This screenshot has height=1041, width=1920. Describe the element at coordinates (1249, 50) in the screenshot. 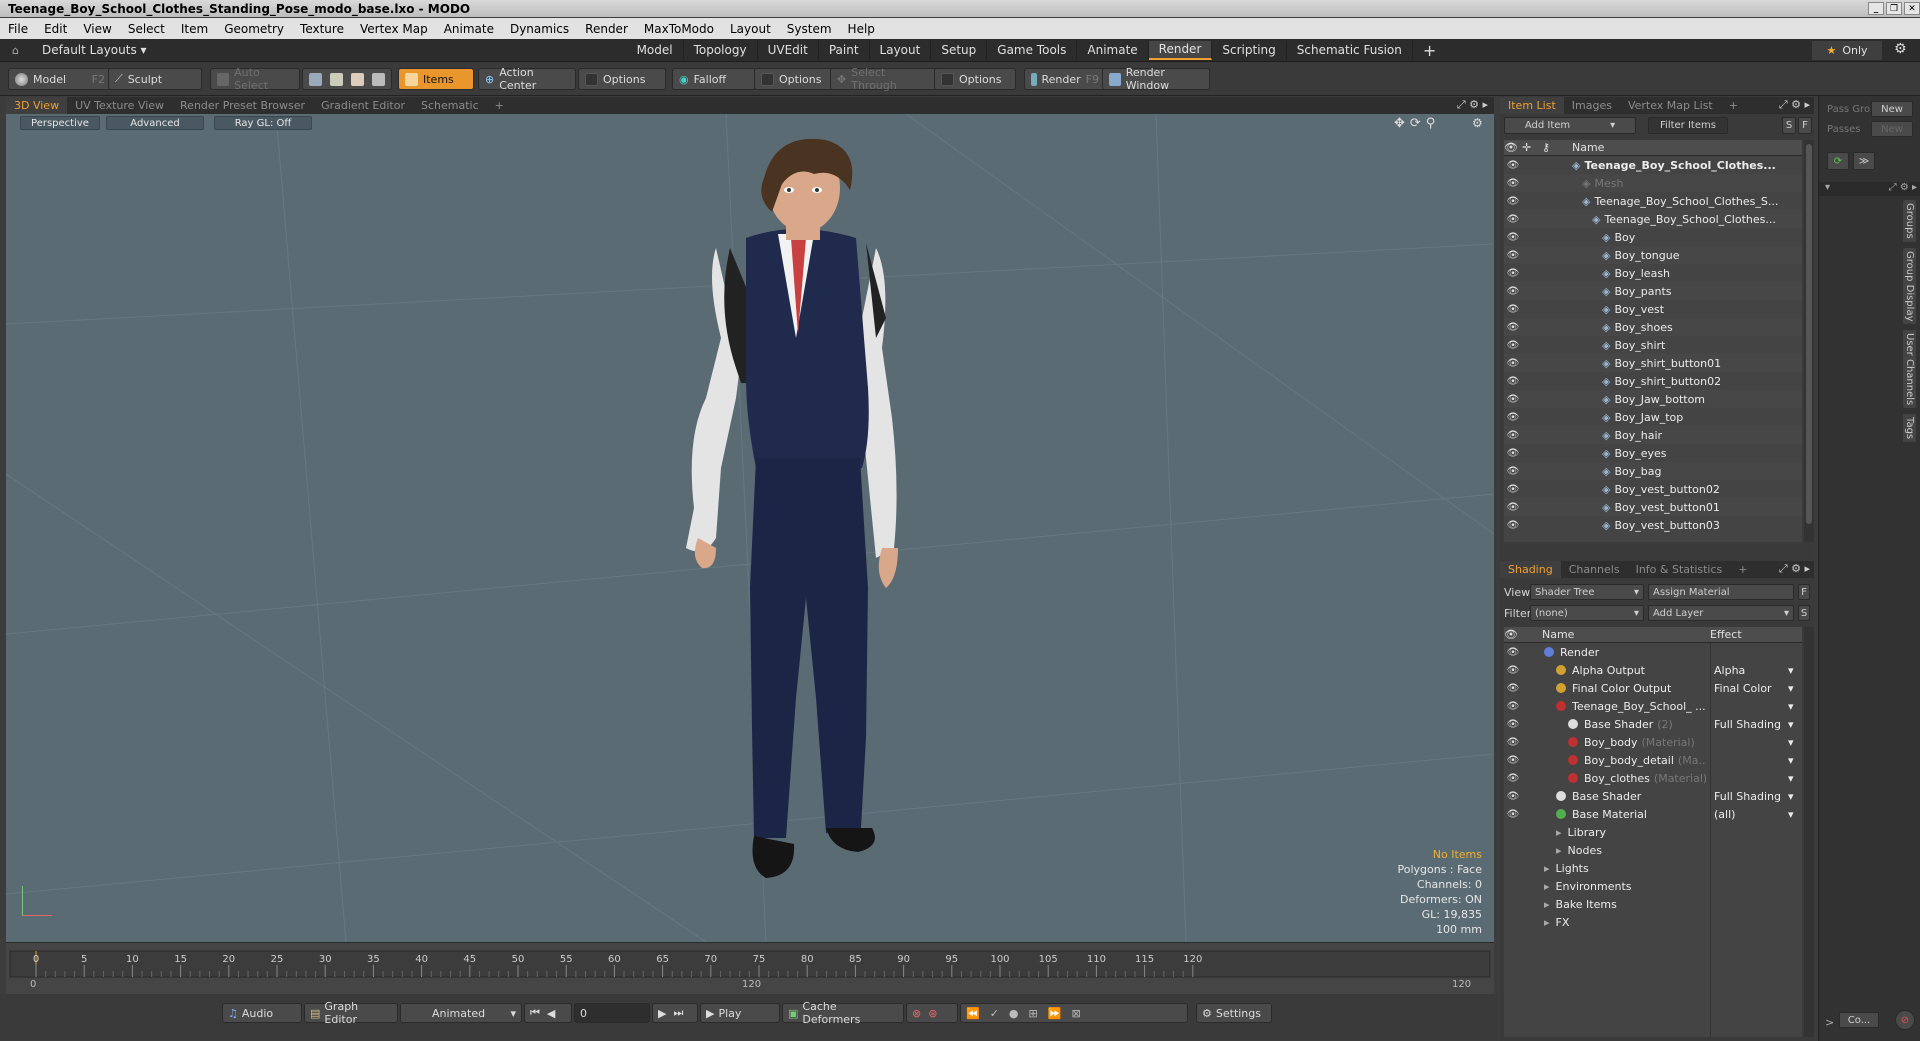

I see `layout-tab-scripting: Scripting` at that location.